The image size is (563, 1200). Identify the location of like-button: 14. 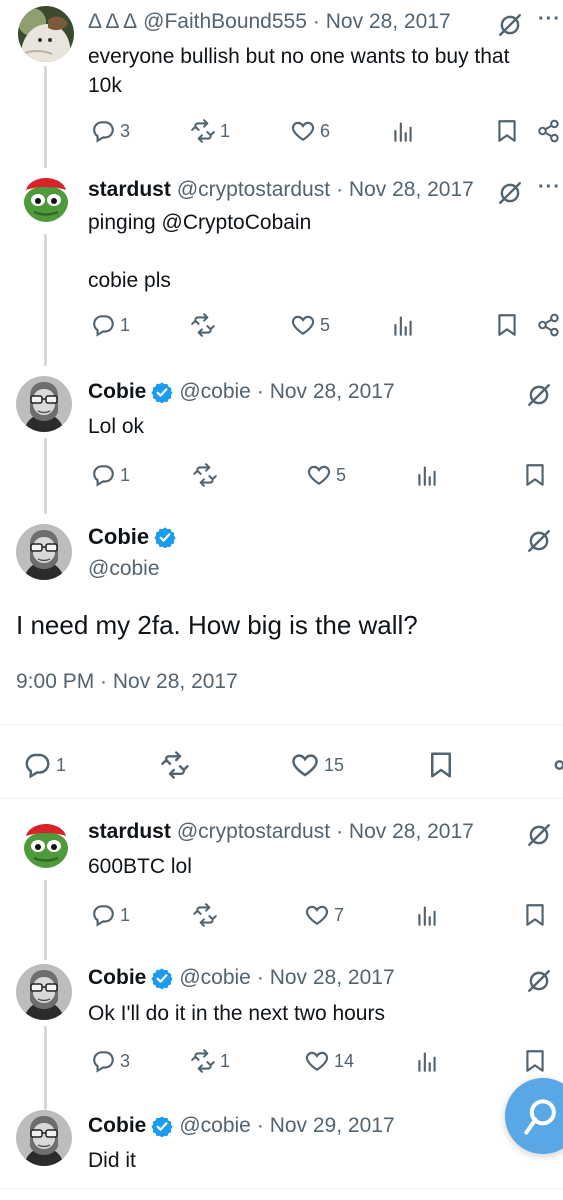
(329, 1061).